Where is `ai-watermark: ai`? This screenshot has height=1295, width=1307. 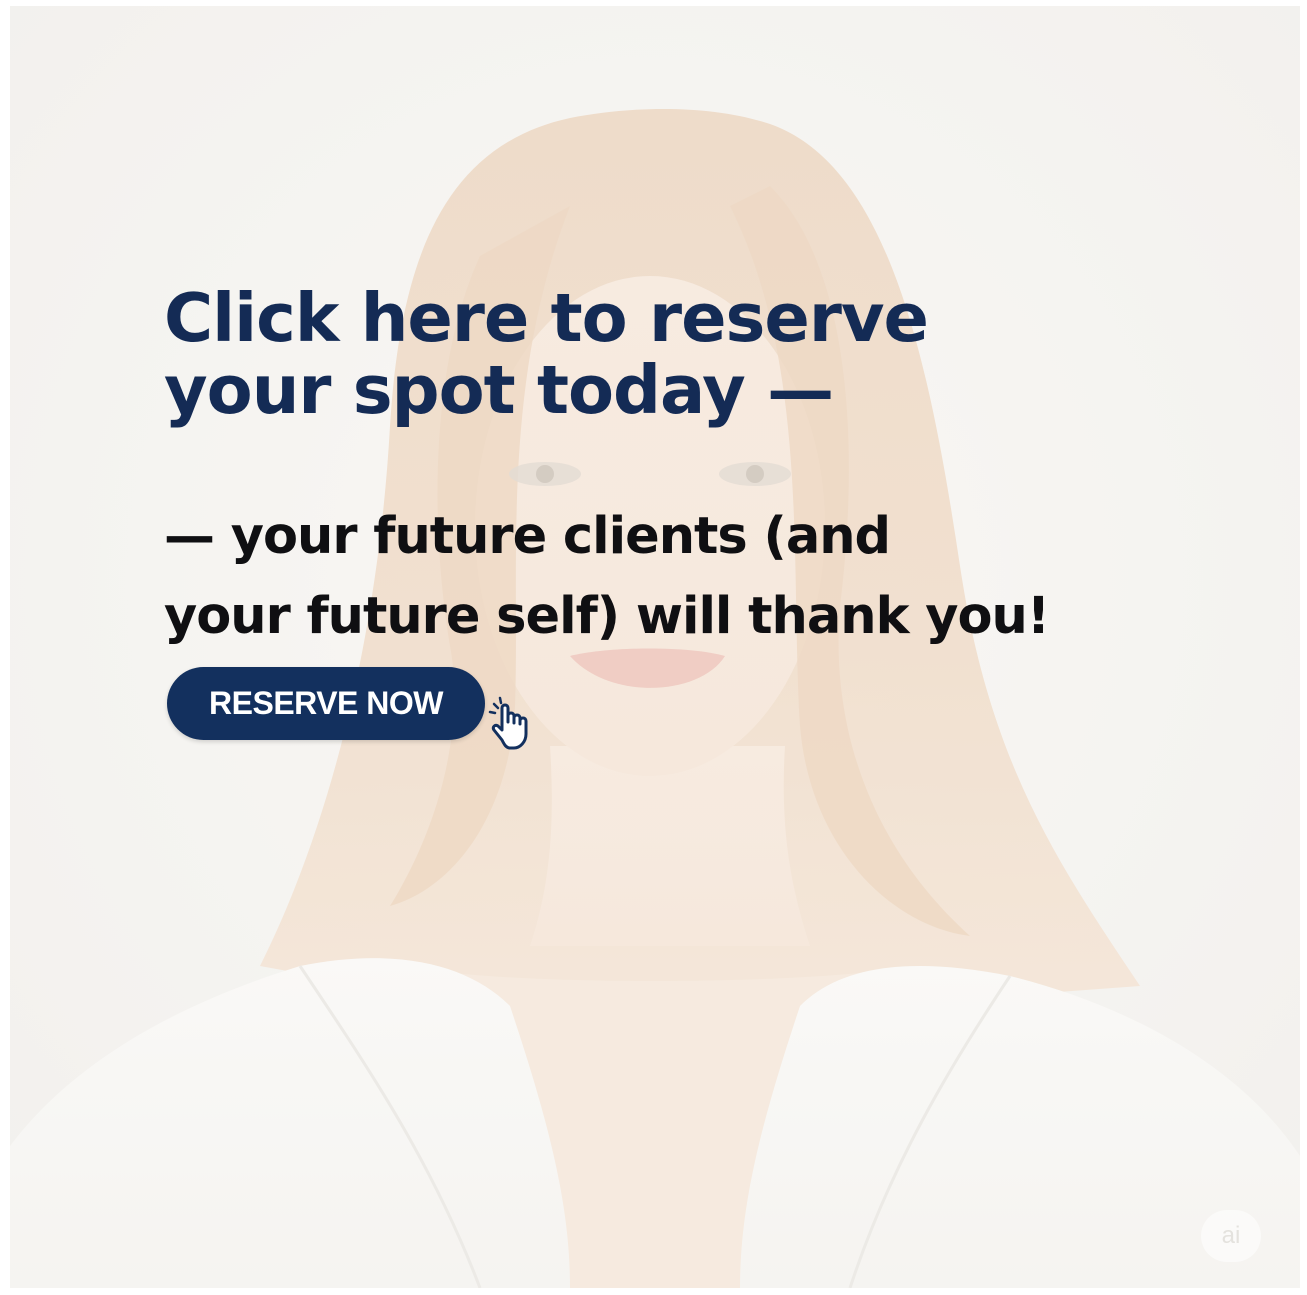 ai-watermark: ai is located at coordinates (1231, 1236).